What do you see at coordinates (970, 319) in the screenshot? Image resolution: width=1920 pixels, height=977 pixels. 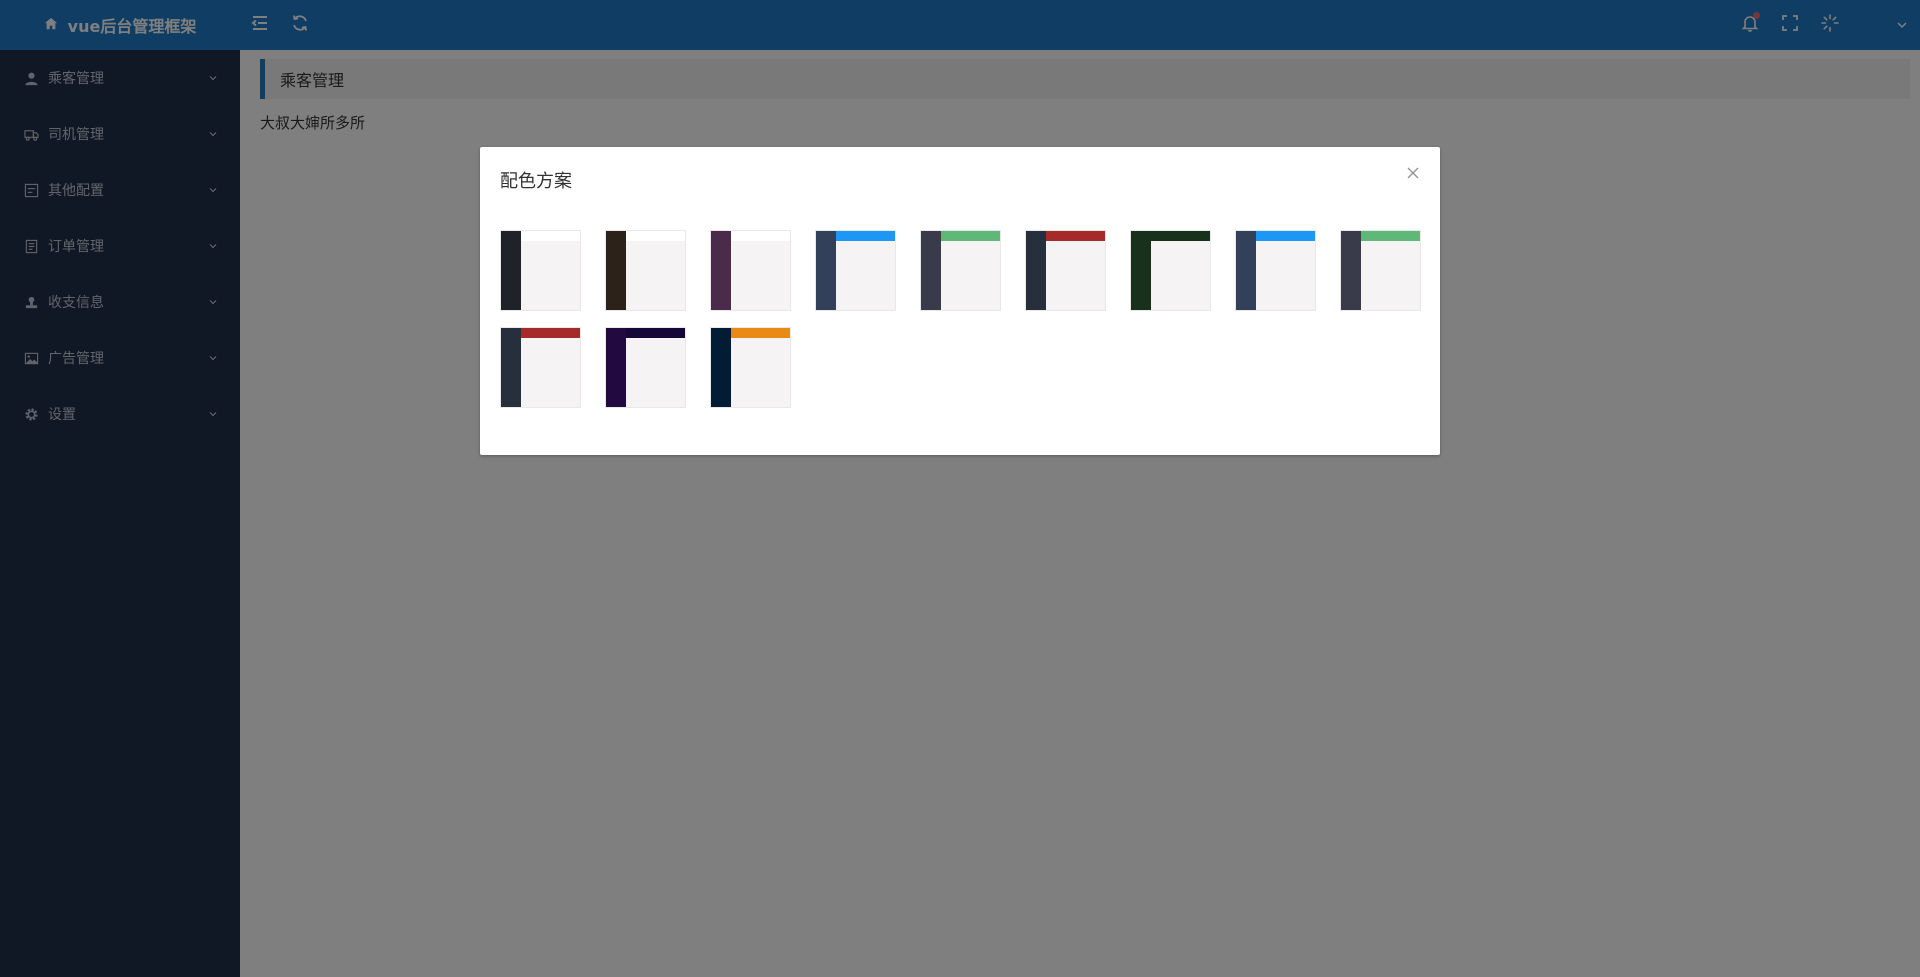 I see `color-scheme-list` at bounding box center [970, 319].